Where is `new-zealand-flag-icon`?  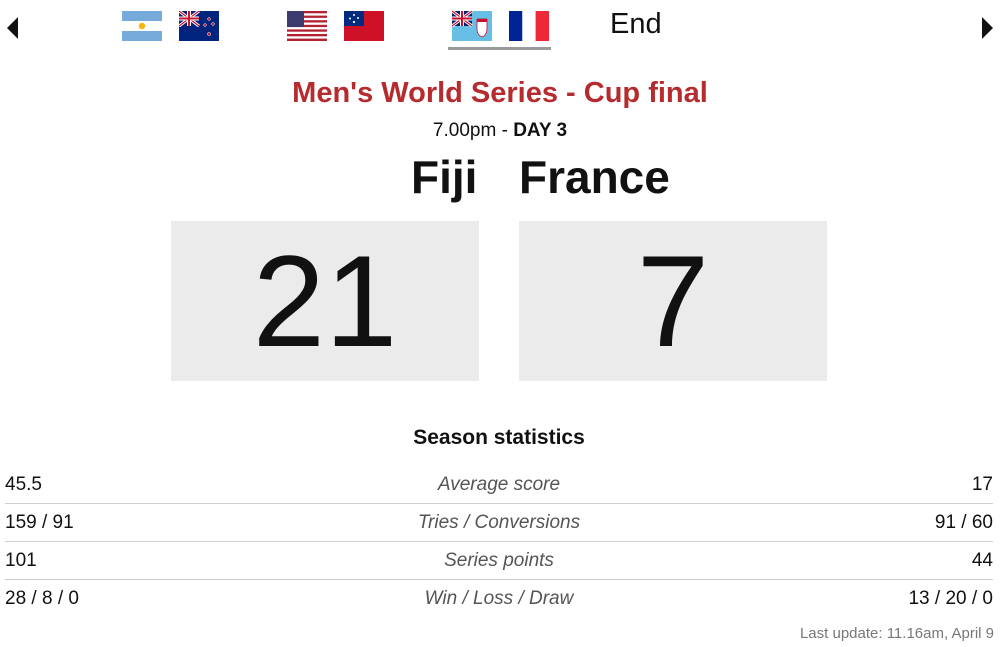
new-zealand-flag-icon is located at coordinates (199, 26).